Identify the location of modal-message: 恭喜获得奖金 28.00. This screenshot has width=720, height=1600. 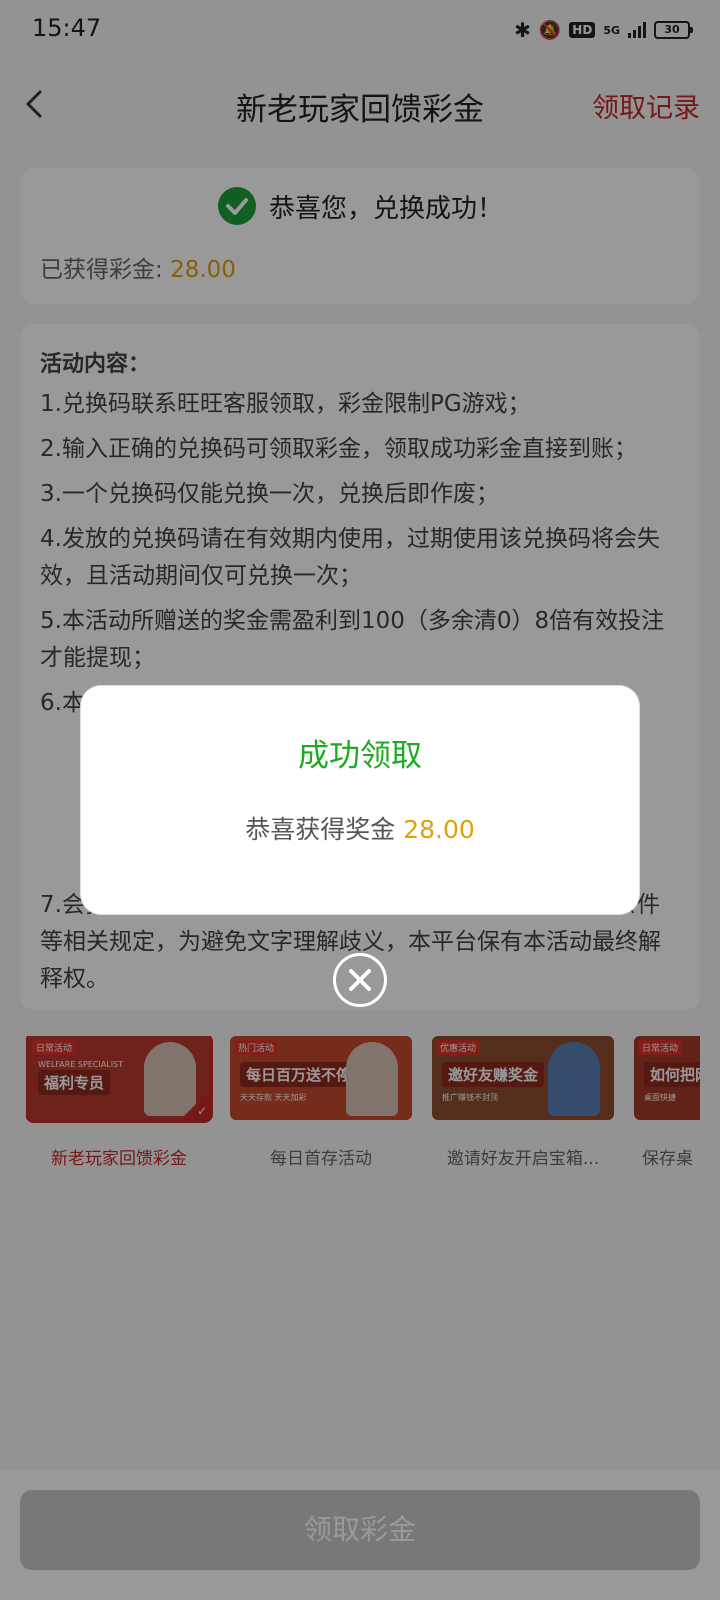
(360, 828).